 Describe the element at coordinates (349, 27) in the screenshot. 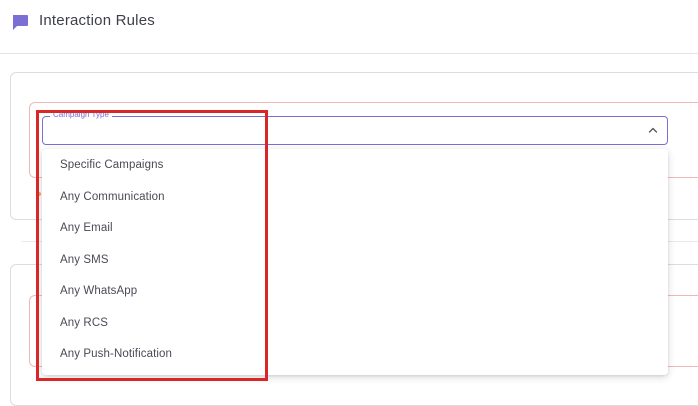

I see `page-header: Interaction Rules` at that location.